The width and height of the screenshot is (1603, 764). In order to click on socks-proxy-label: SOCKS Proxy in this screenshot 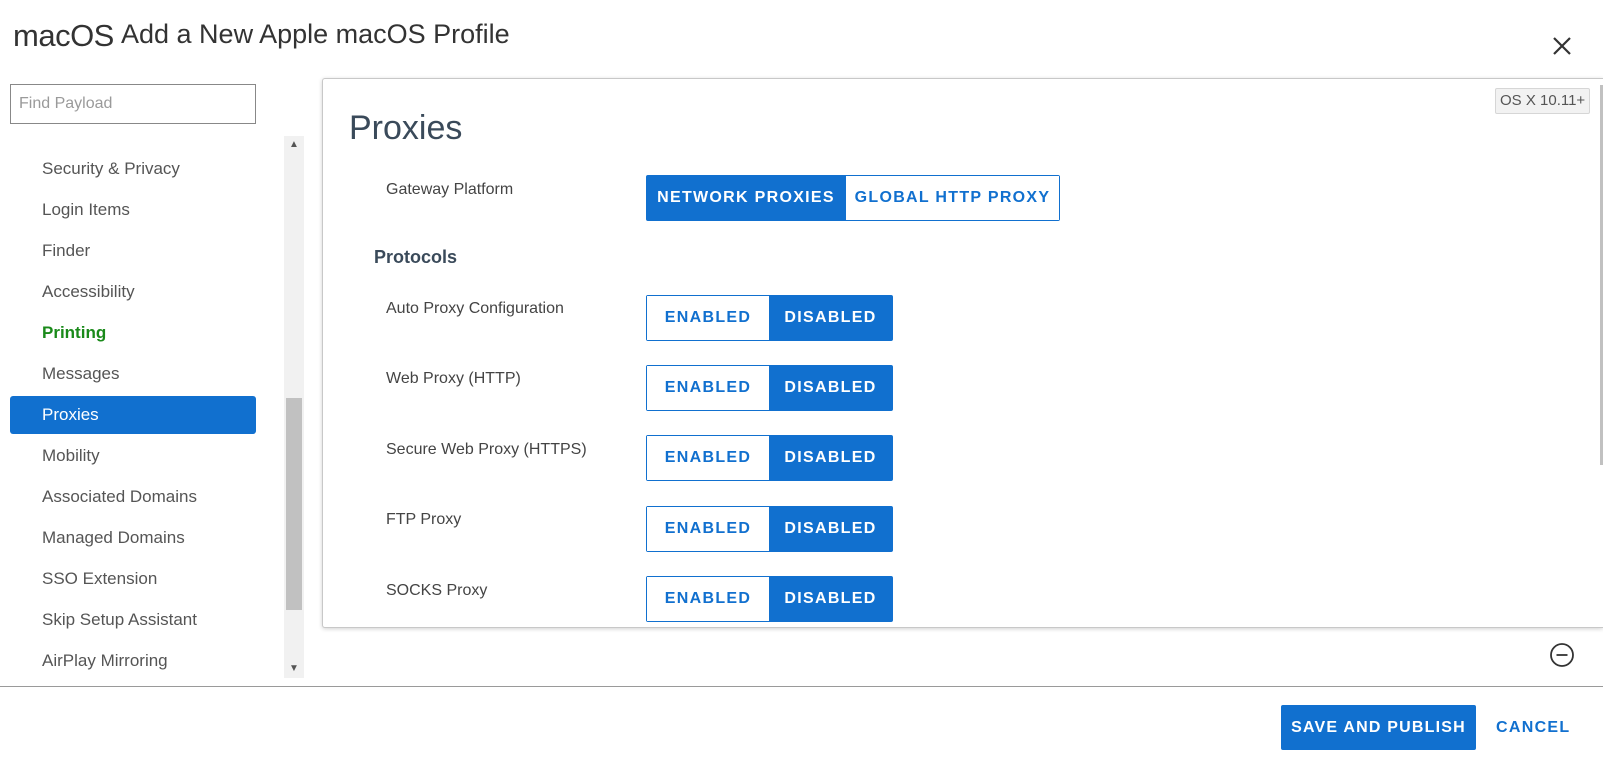, I will do `click(437, 590)`.